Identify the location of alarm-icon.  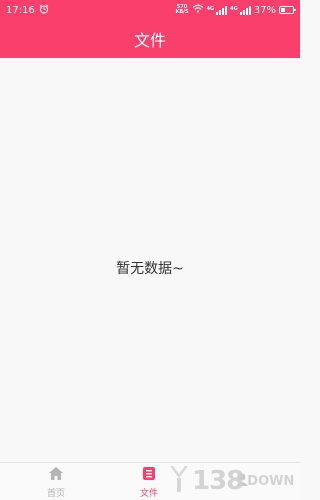
(44, 10).